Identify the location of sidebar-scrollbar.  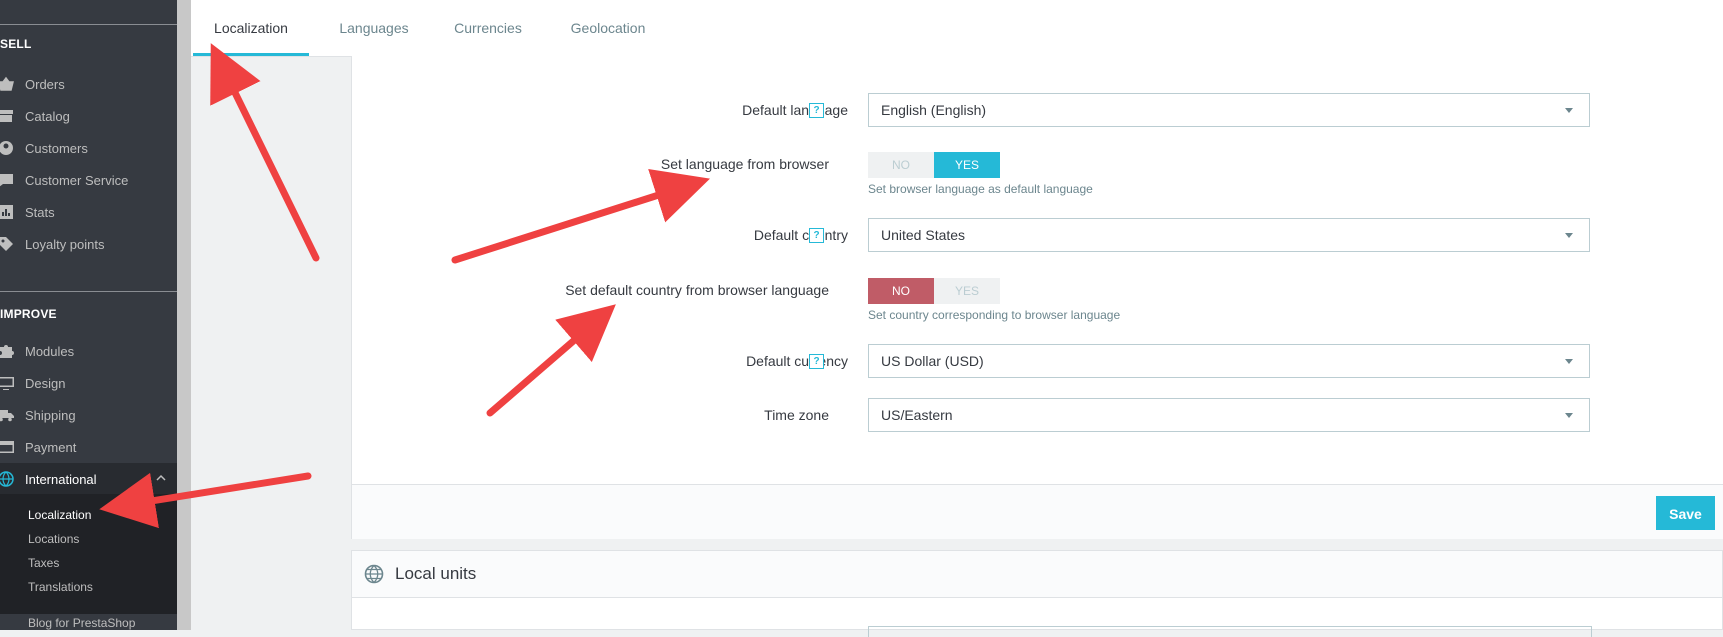
(184, 315).